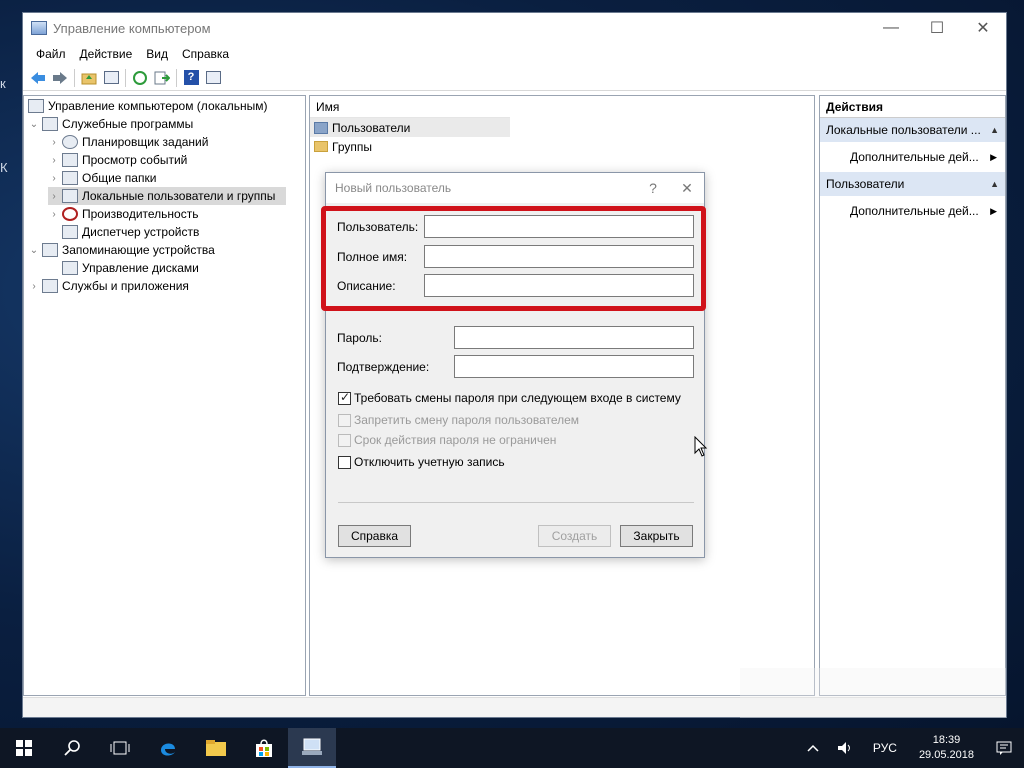 The width and height of the screenshot is (1024, 768). What do you see at coordinates (946, 748) in the screenshot?
I see `clock: 18:39 29.05.2018` at bounding box center [946, 748].